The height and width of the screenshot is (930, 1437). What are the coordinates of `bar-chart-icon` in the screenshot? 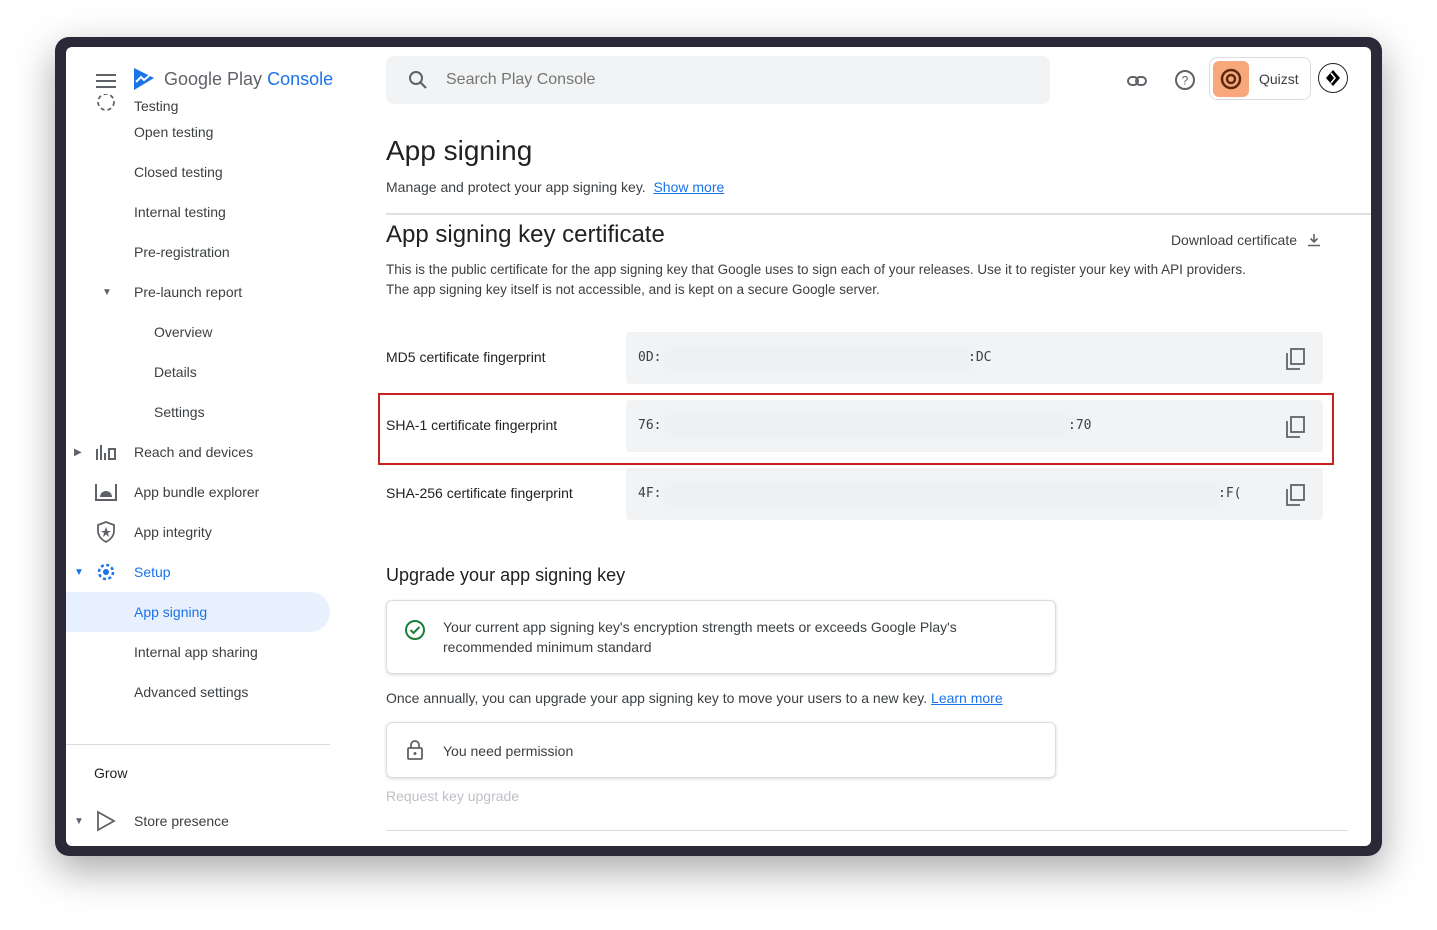 It's located at (106, 452).